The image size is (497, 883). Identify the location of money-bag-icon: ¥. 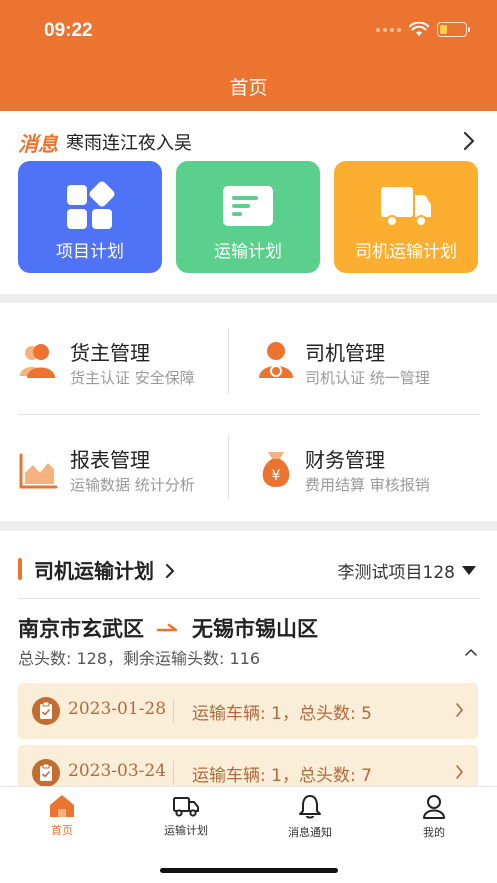
(276, 469).